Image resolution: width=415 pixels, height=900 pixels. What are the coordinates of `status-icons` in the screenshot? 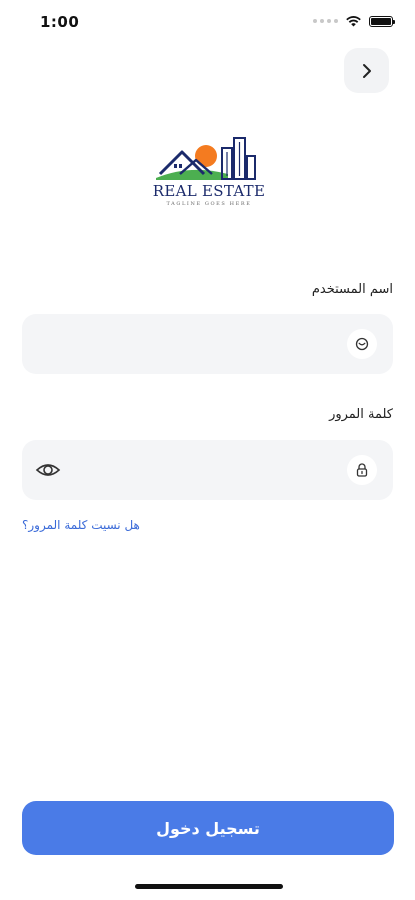 It's located at (354, 21).